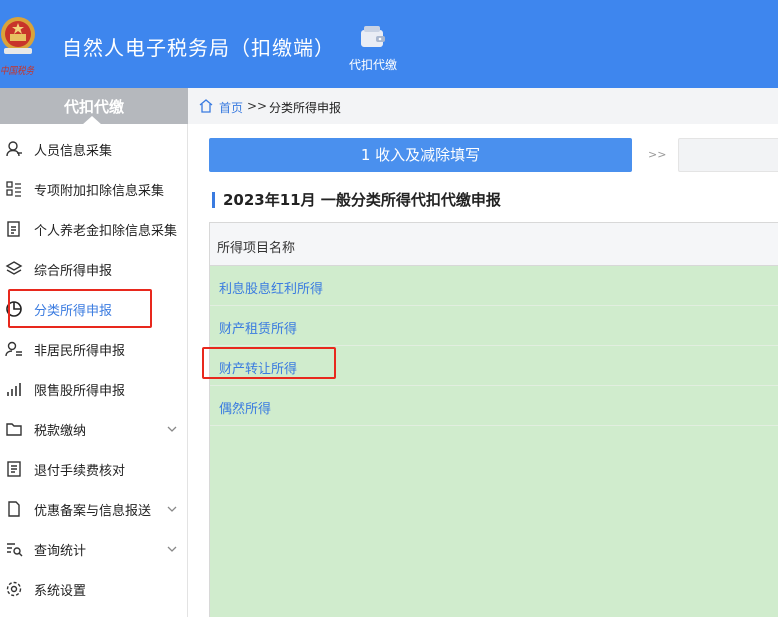  I want to click on income-item-link: 偶然所得, so click(245, 407).